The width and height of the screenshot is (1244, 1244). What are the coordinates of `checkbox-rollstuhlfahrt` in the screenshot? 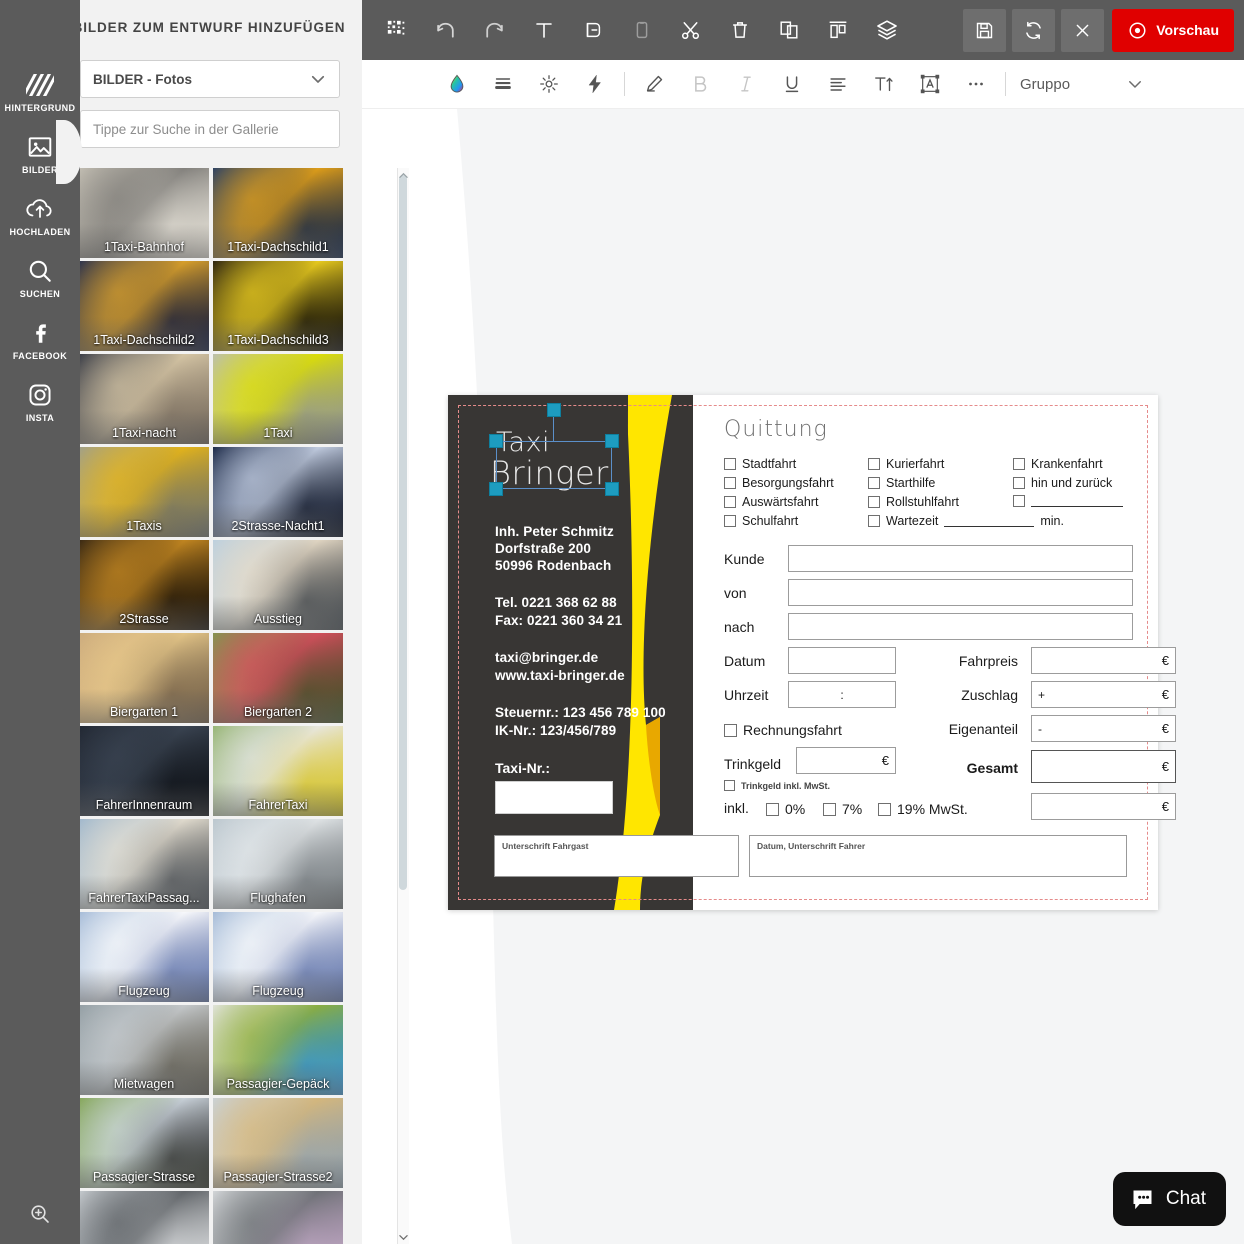 It's located at (874, 502).